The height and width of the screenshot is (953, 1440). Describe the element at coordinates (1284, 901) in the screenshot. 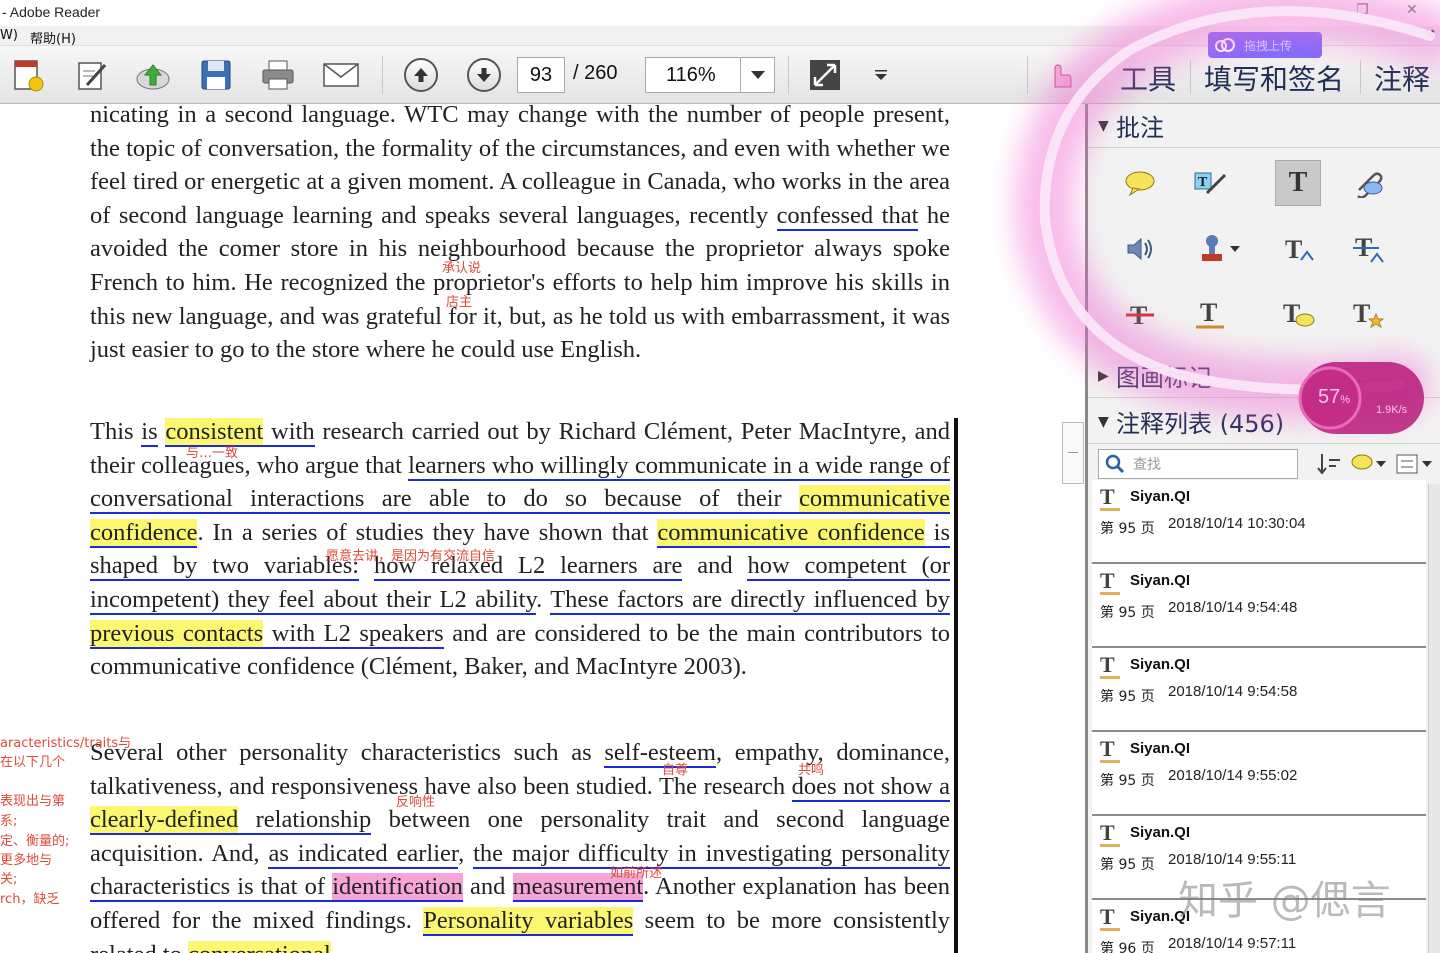

I see `watermark: 知乎 @偲言` at that location.